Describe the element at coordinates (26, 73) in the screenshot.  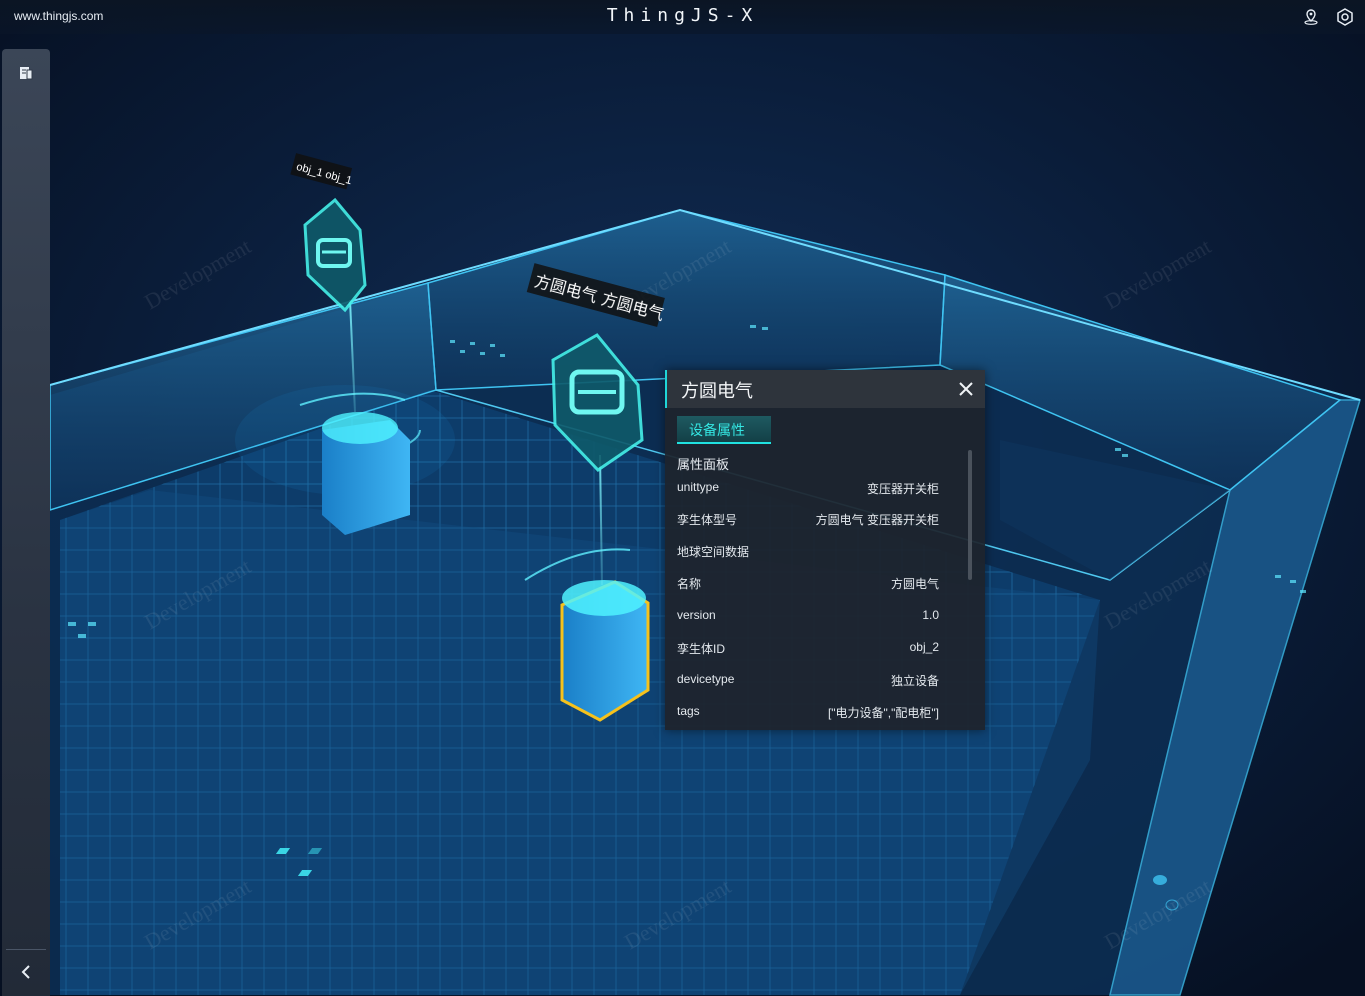
I see `document-icon` at that location.